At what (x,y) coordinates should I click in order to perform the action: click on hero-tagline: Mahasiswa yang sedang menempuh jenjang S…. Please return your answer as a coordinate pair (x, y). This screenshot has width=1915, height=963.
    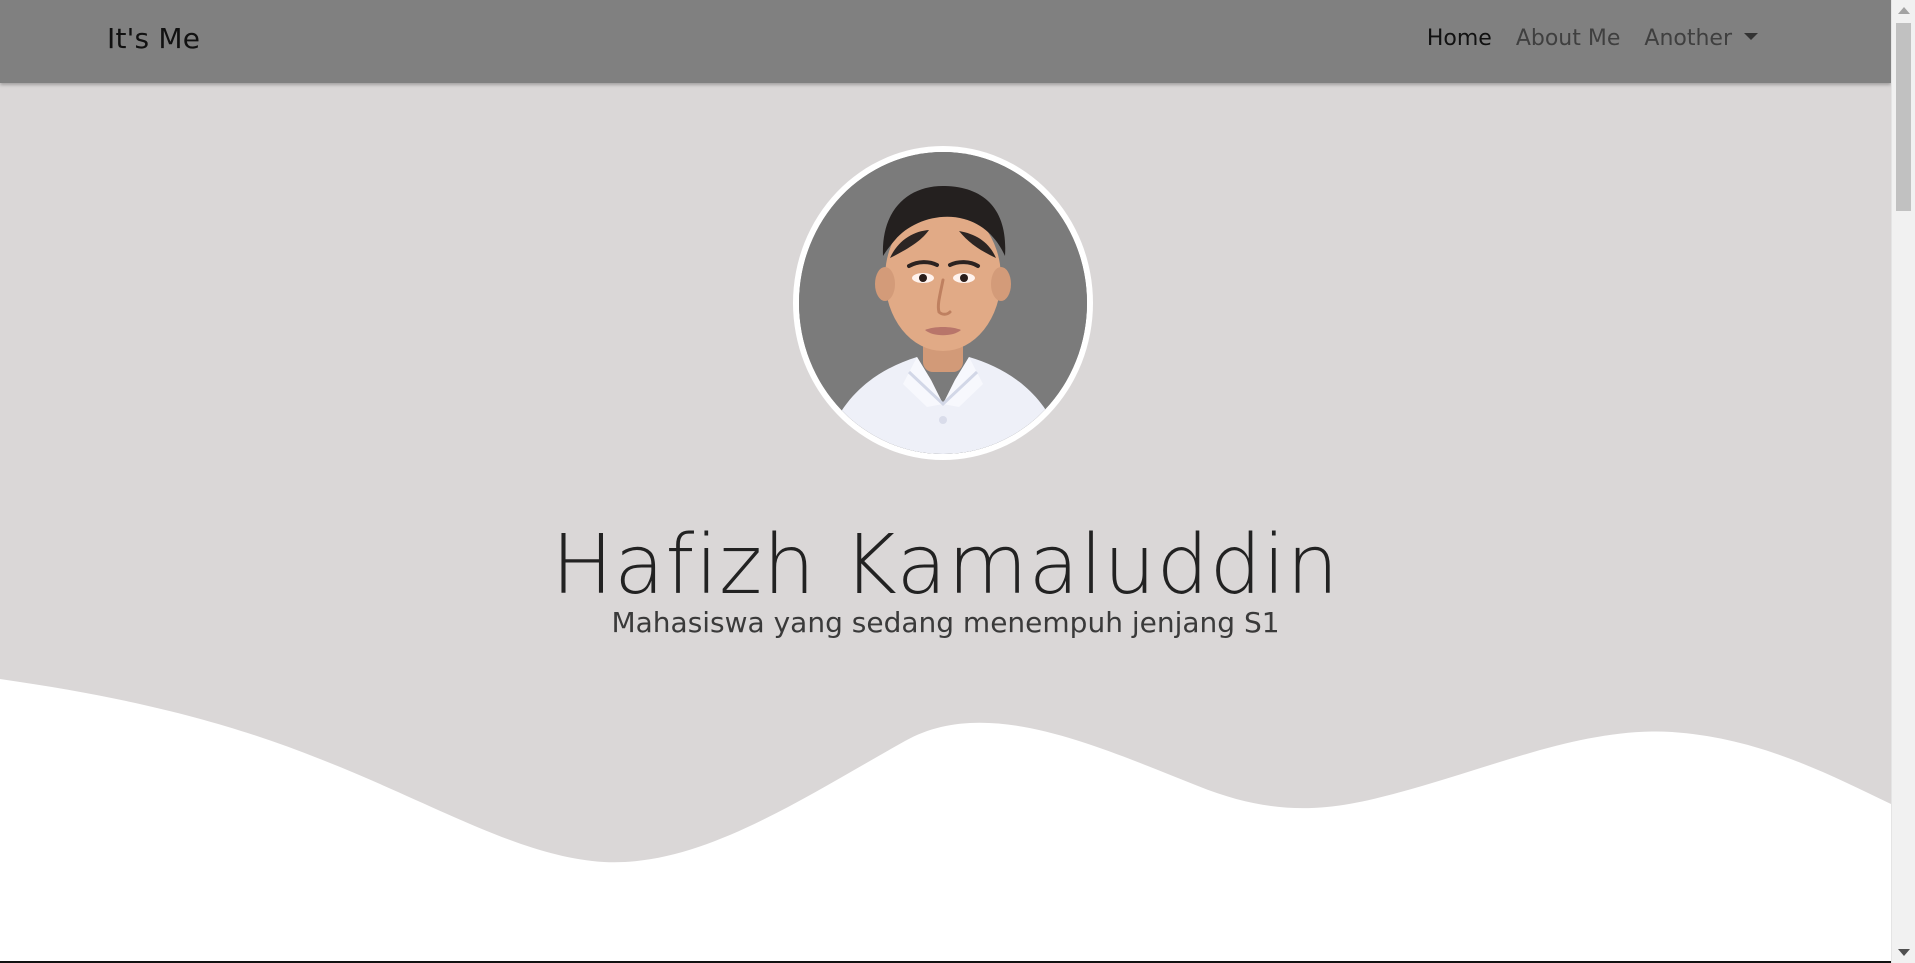
    Looking at the image, I should click on (945, 622).